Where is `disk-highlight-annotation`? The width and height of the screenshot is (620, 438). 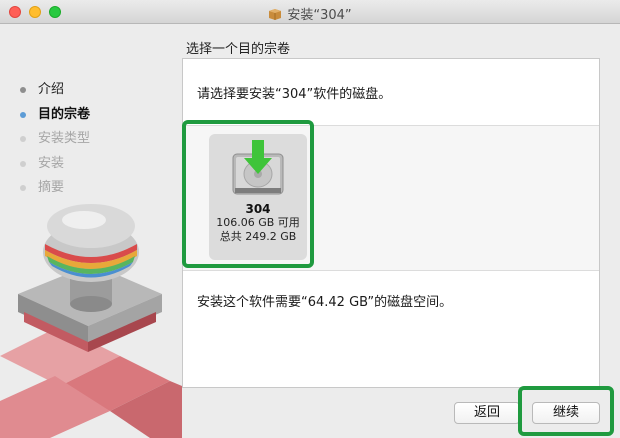 disk-highlight-annotation is located at coordinates (248, 194).